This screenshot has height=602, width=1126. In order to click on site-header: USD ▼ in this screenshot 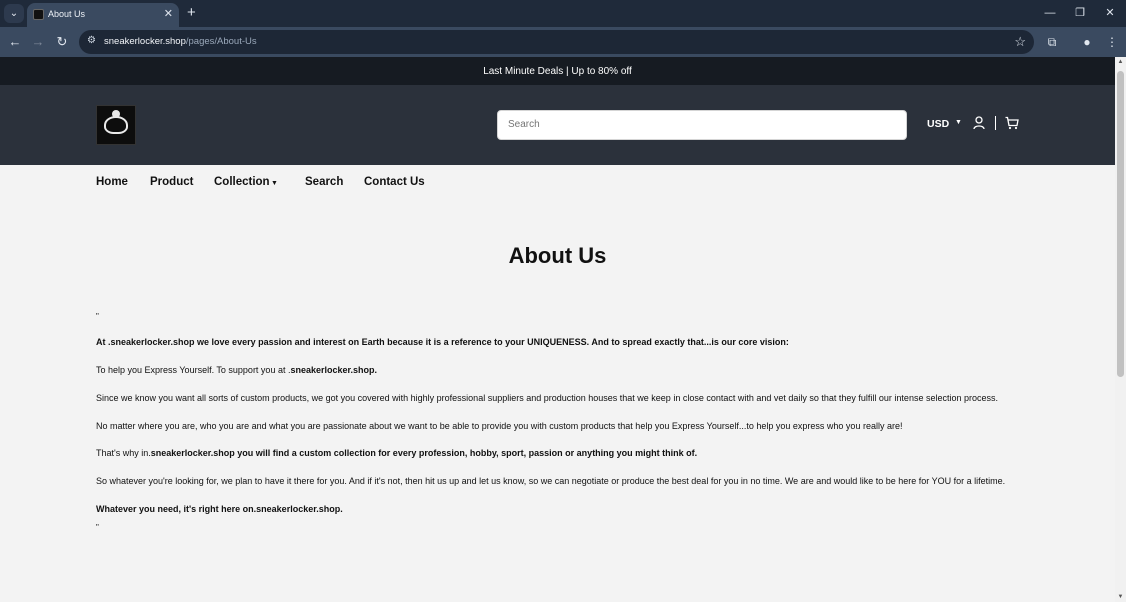, I will do `click(557, 125)`.